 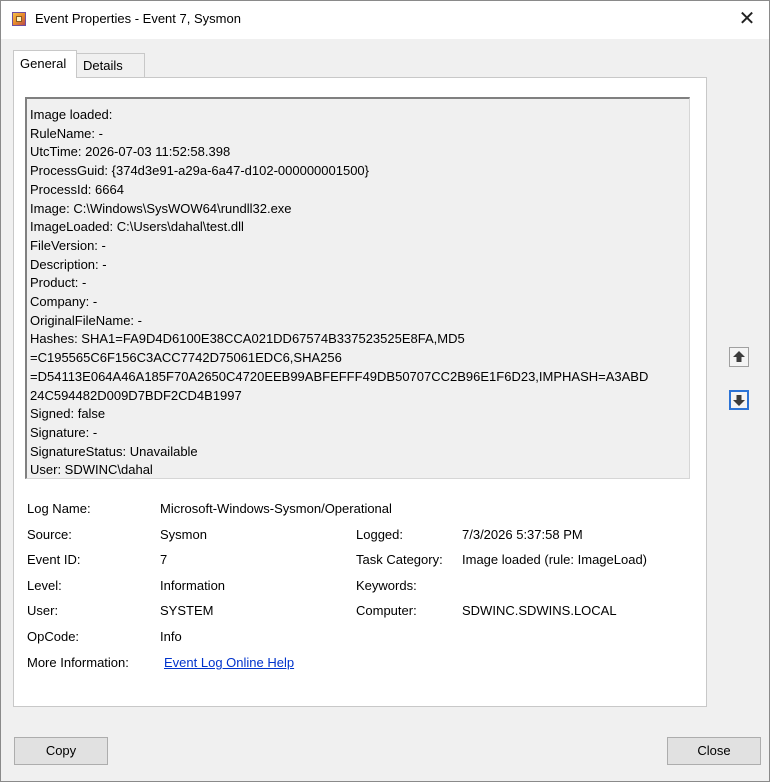 I want to click on window-title: Event Properties - Event 7, Sysmon, so click(x=138, y=18).